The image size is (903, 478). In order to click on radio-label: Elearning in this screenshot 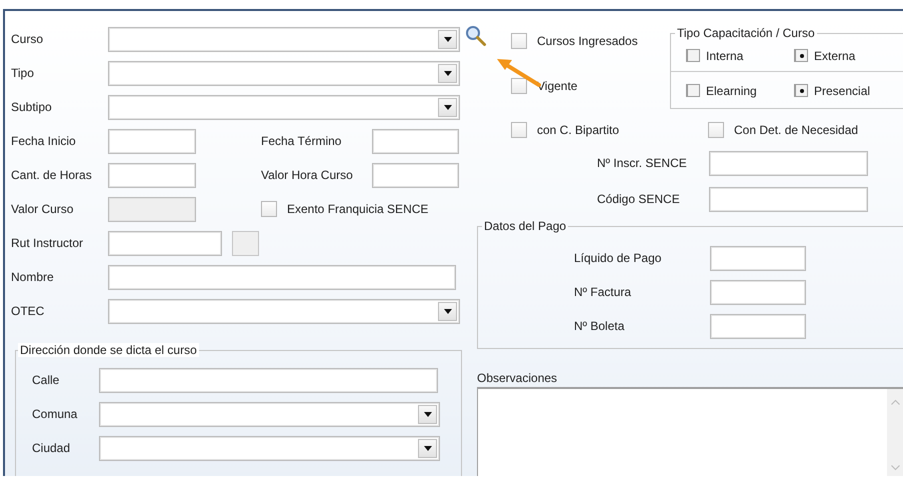, I will do `click(731, 91)`.